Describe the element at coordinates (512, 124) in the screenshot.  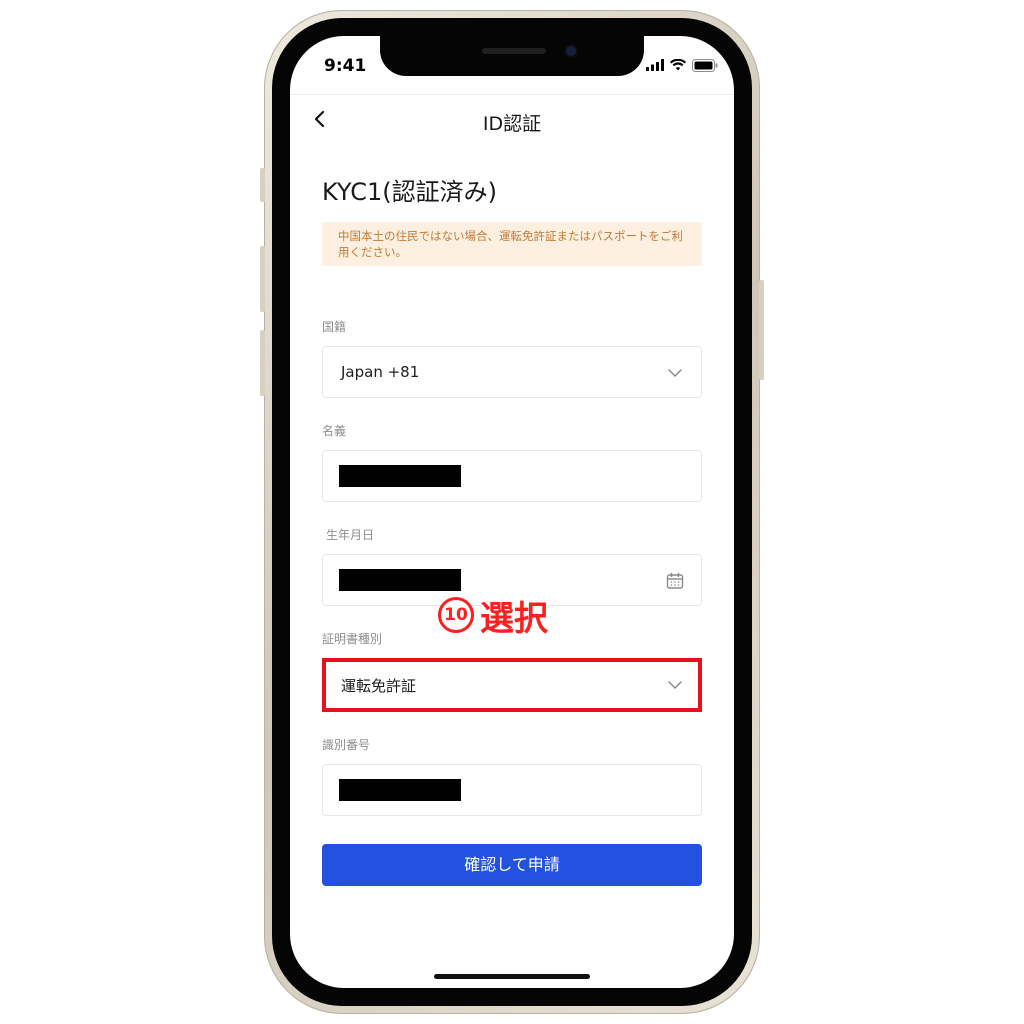
I see `nav-title: ID認証` at that location.